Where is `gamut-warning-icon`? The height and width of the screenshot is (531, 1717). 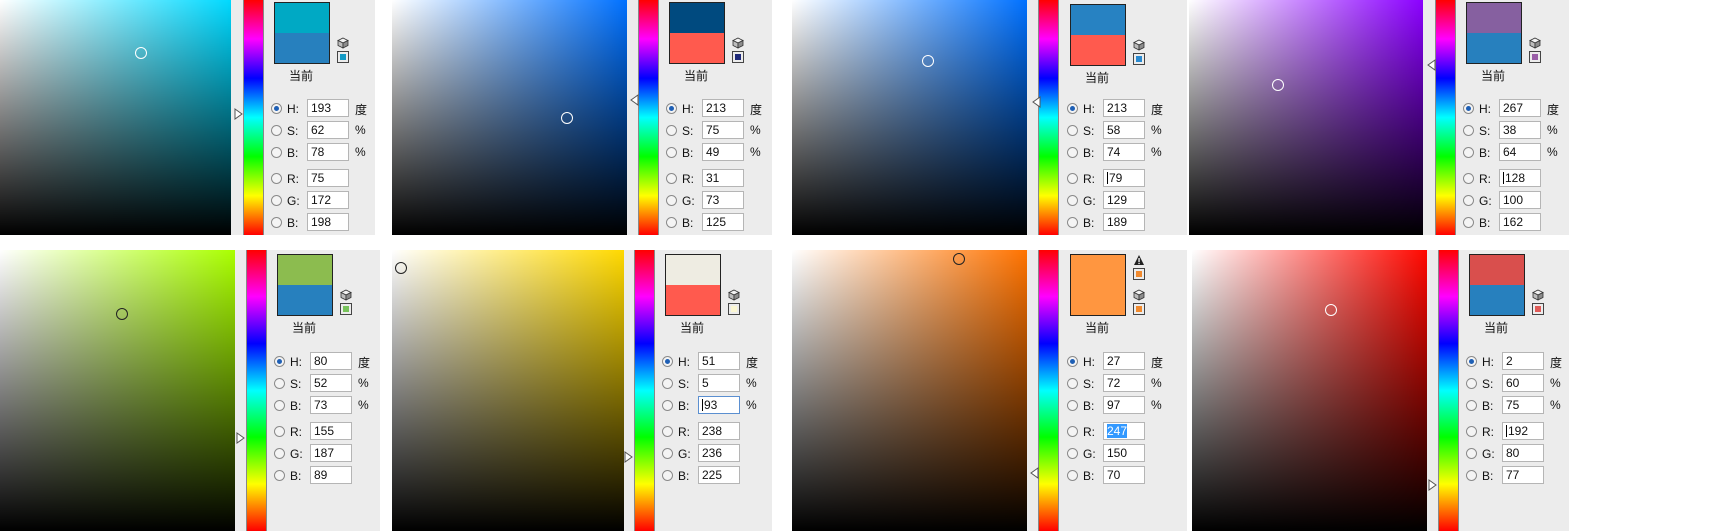 gamut-warning-icon is located at coordinates (1139, 260).